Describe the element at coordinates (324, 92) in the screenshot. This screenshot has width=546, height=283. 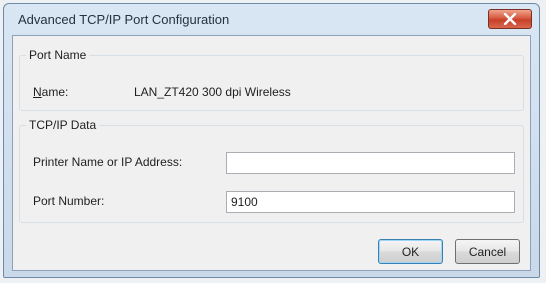
I see `port-name-field: LAN_ZT420 300 dpi Wireless` at that location.